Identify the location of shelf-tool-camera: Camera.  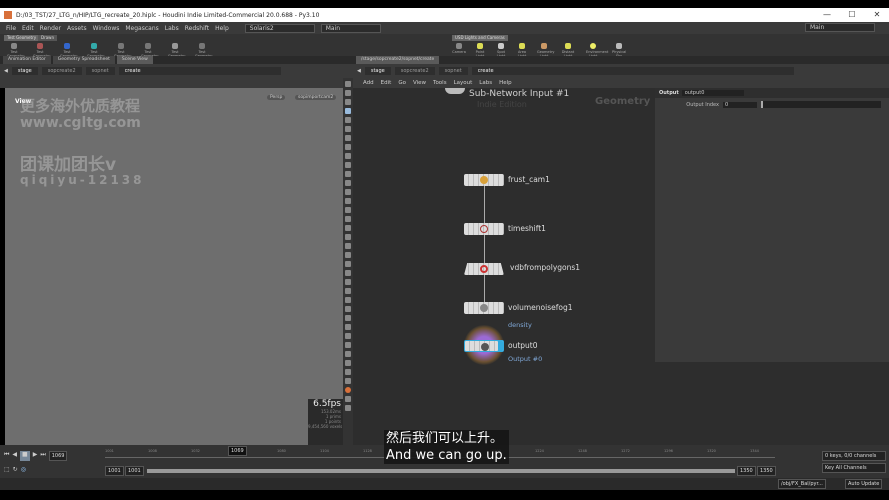
(459, 48).